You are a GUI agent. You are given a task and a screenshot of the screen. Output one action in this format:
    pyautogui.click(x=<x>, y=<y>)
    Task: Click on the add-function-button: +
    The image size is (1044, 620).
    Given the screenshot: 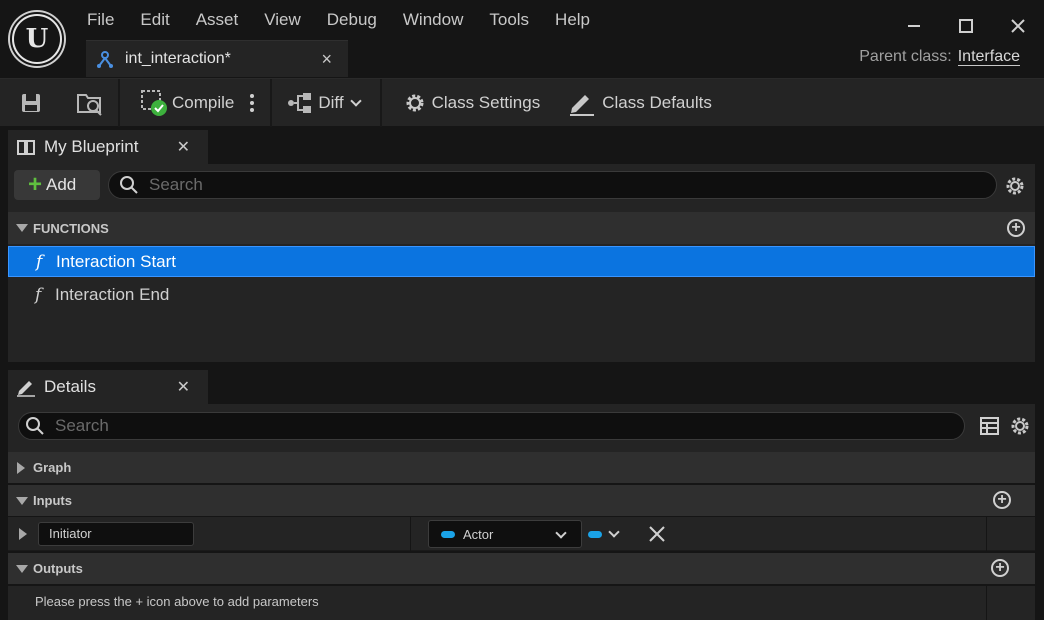 What is the action you would take?
    pyautogui.click(x=1016, y=228)
    